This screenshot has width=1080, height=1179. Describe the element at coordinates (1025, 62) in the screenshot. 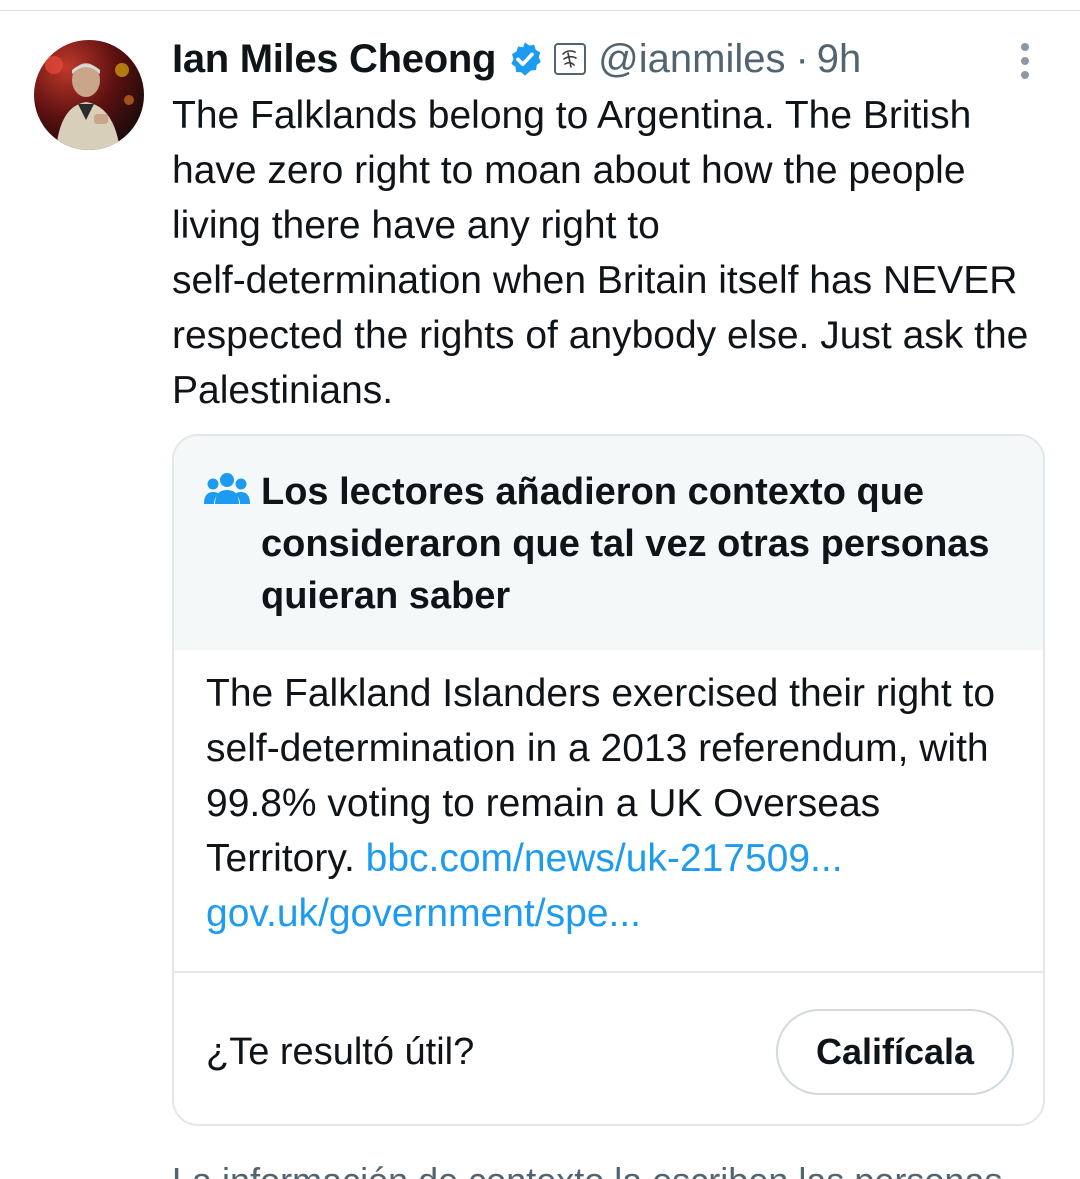

I see `more-options-icon` at that location.